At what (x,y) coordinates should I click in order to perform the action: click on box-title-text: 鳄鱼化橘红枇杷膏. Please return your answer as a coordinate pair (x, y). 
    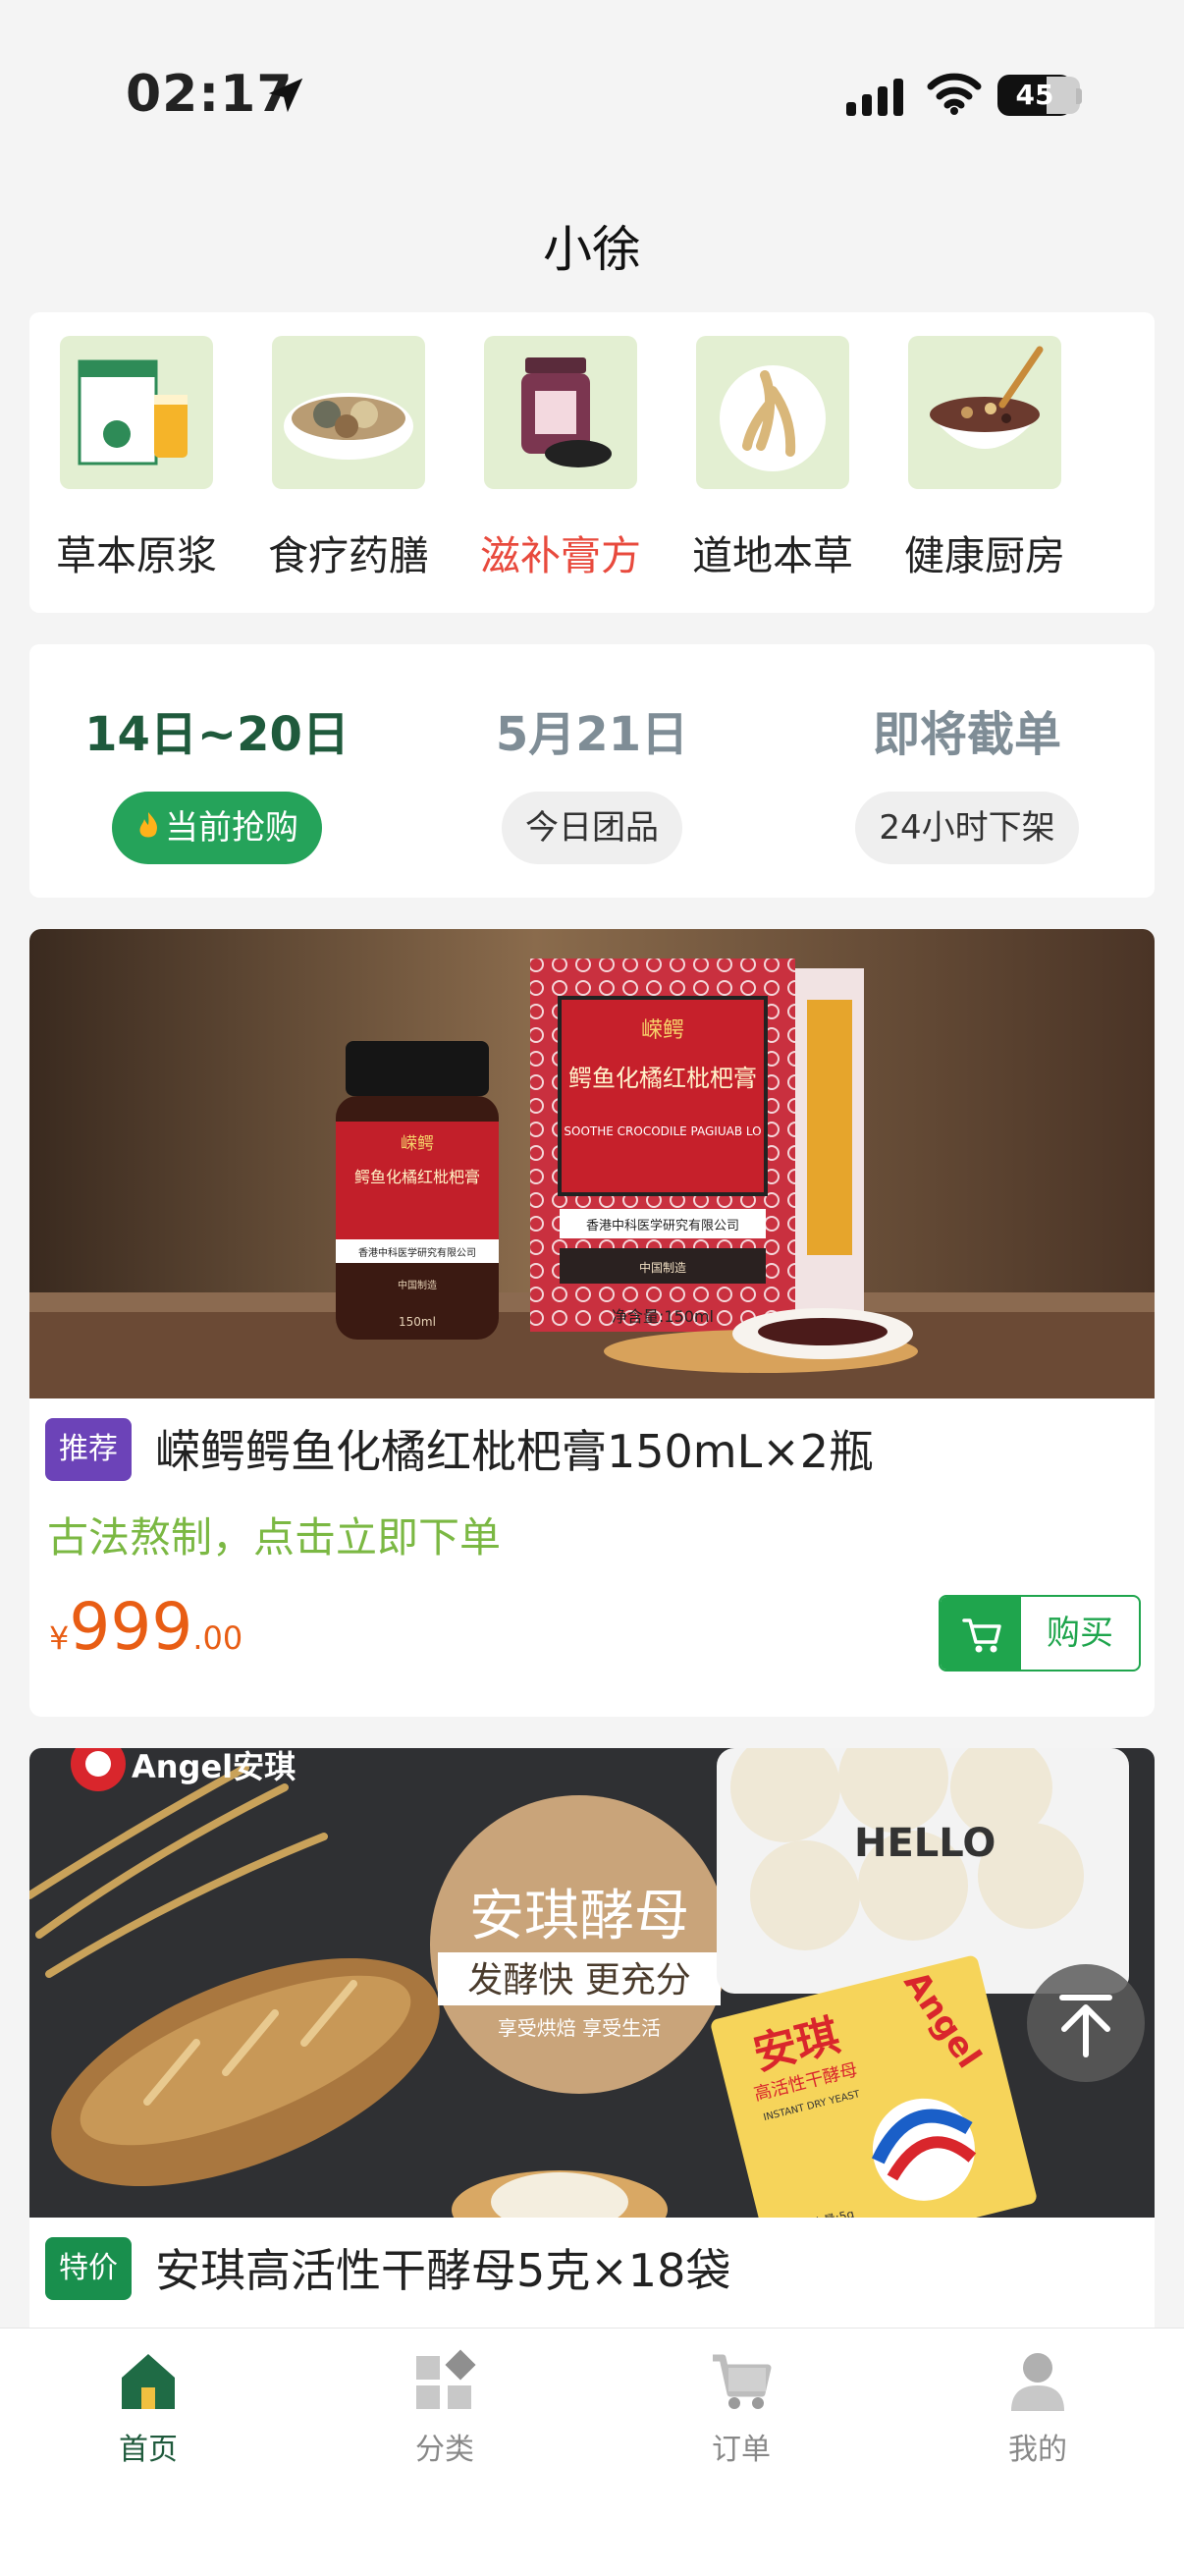
    Looking at the image, I should click on (662, 1078).